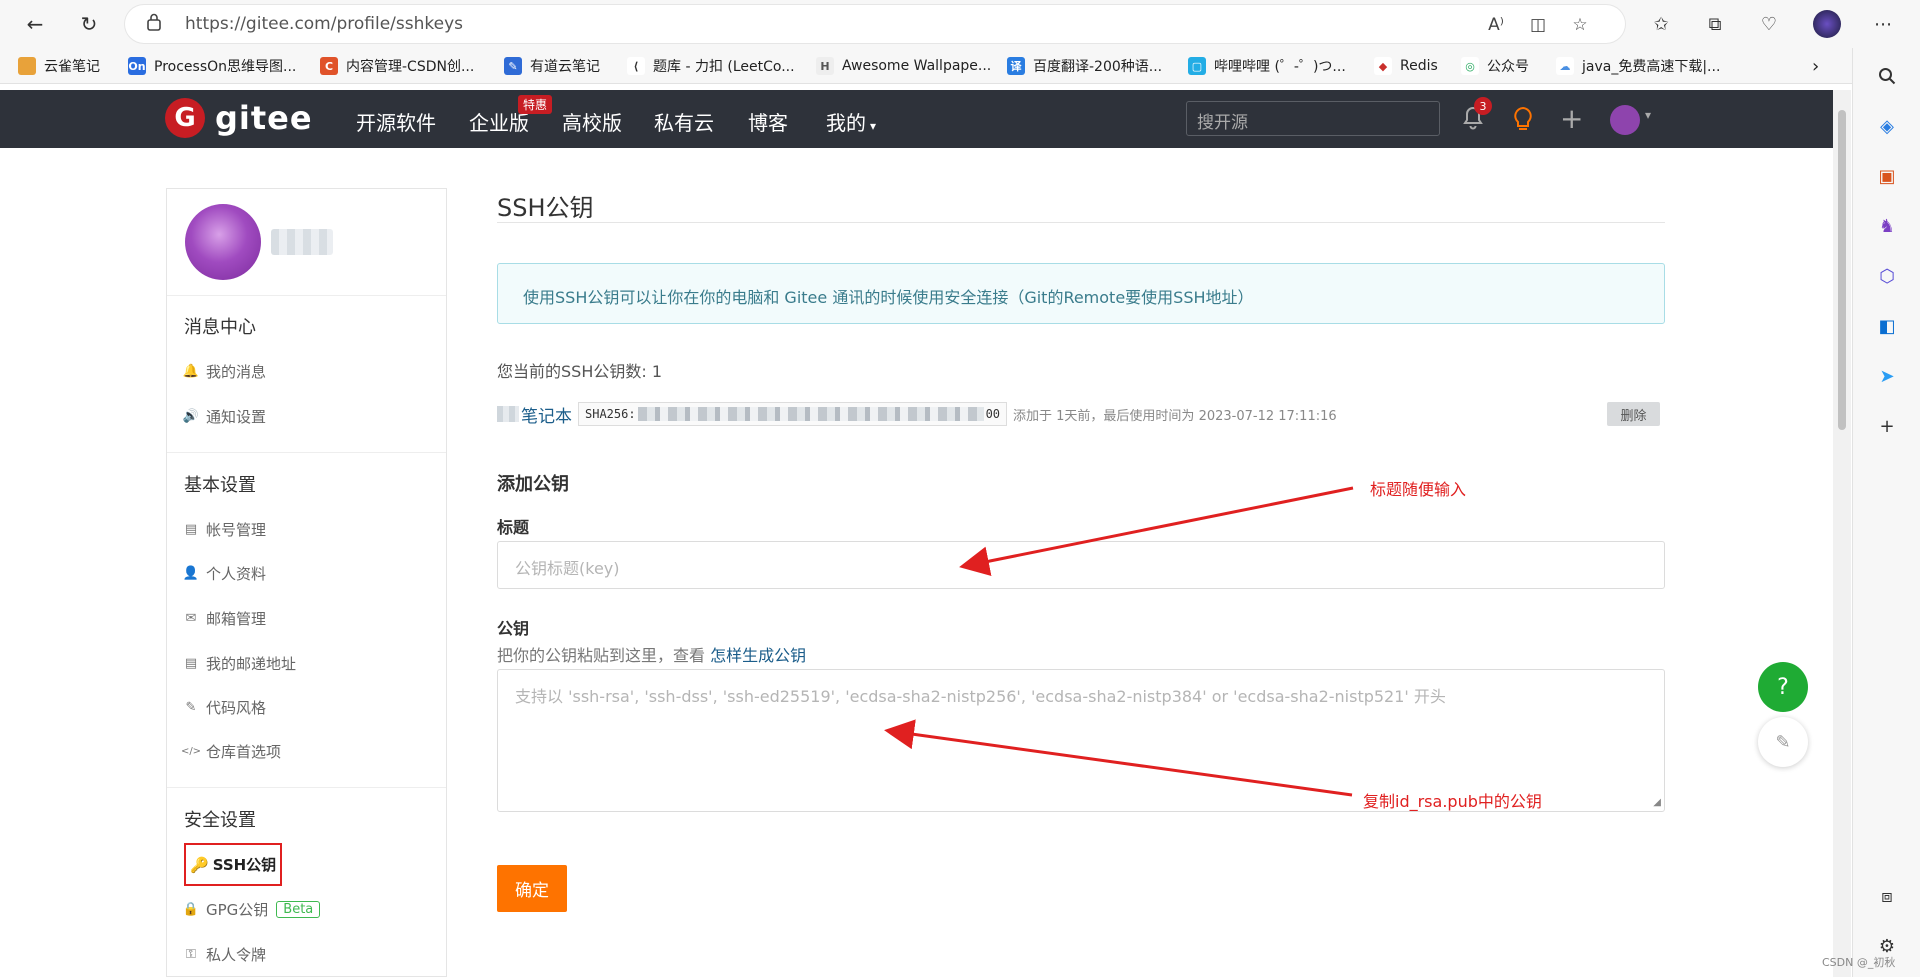 The height and width of the screenshot is (977, 1920). Describe the element at coordinates (1495, 66) in the screenshot. I see `bookmark-item: ◎ 公众号` at that location.